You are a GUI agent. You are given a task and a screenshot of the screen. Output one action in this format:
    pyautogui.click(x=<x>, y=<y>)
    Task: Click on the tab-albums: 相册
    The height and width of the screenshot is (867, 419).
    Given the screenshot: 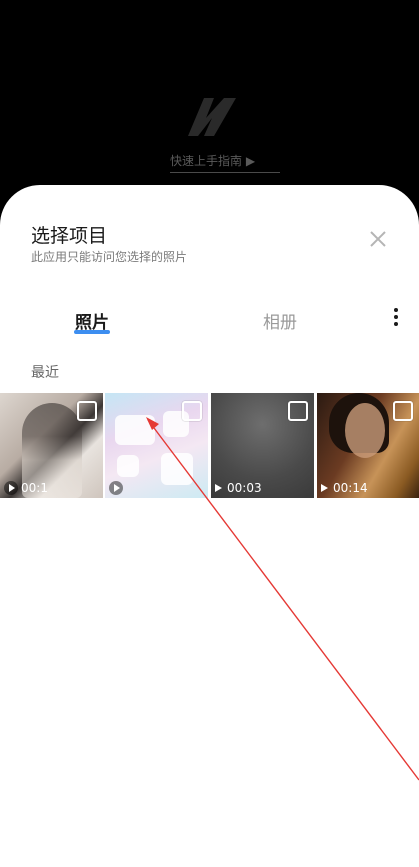 What is the action you would take?
    pyautogui.click(x=280, y=320)
    